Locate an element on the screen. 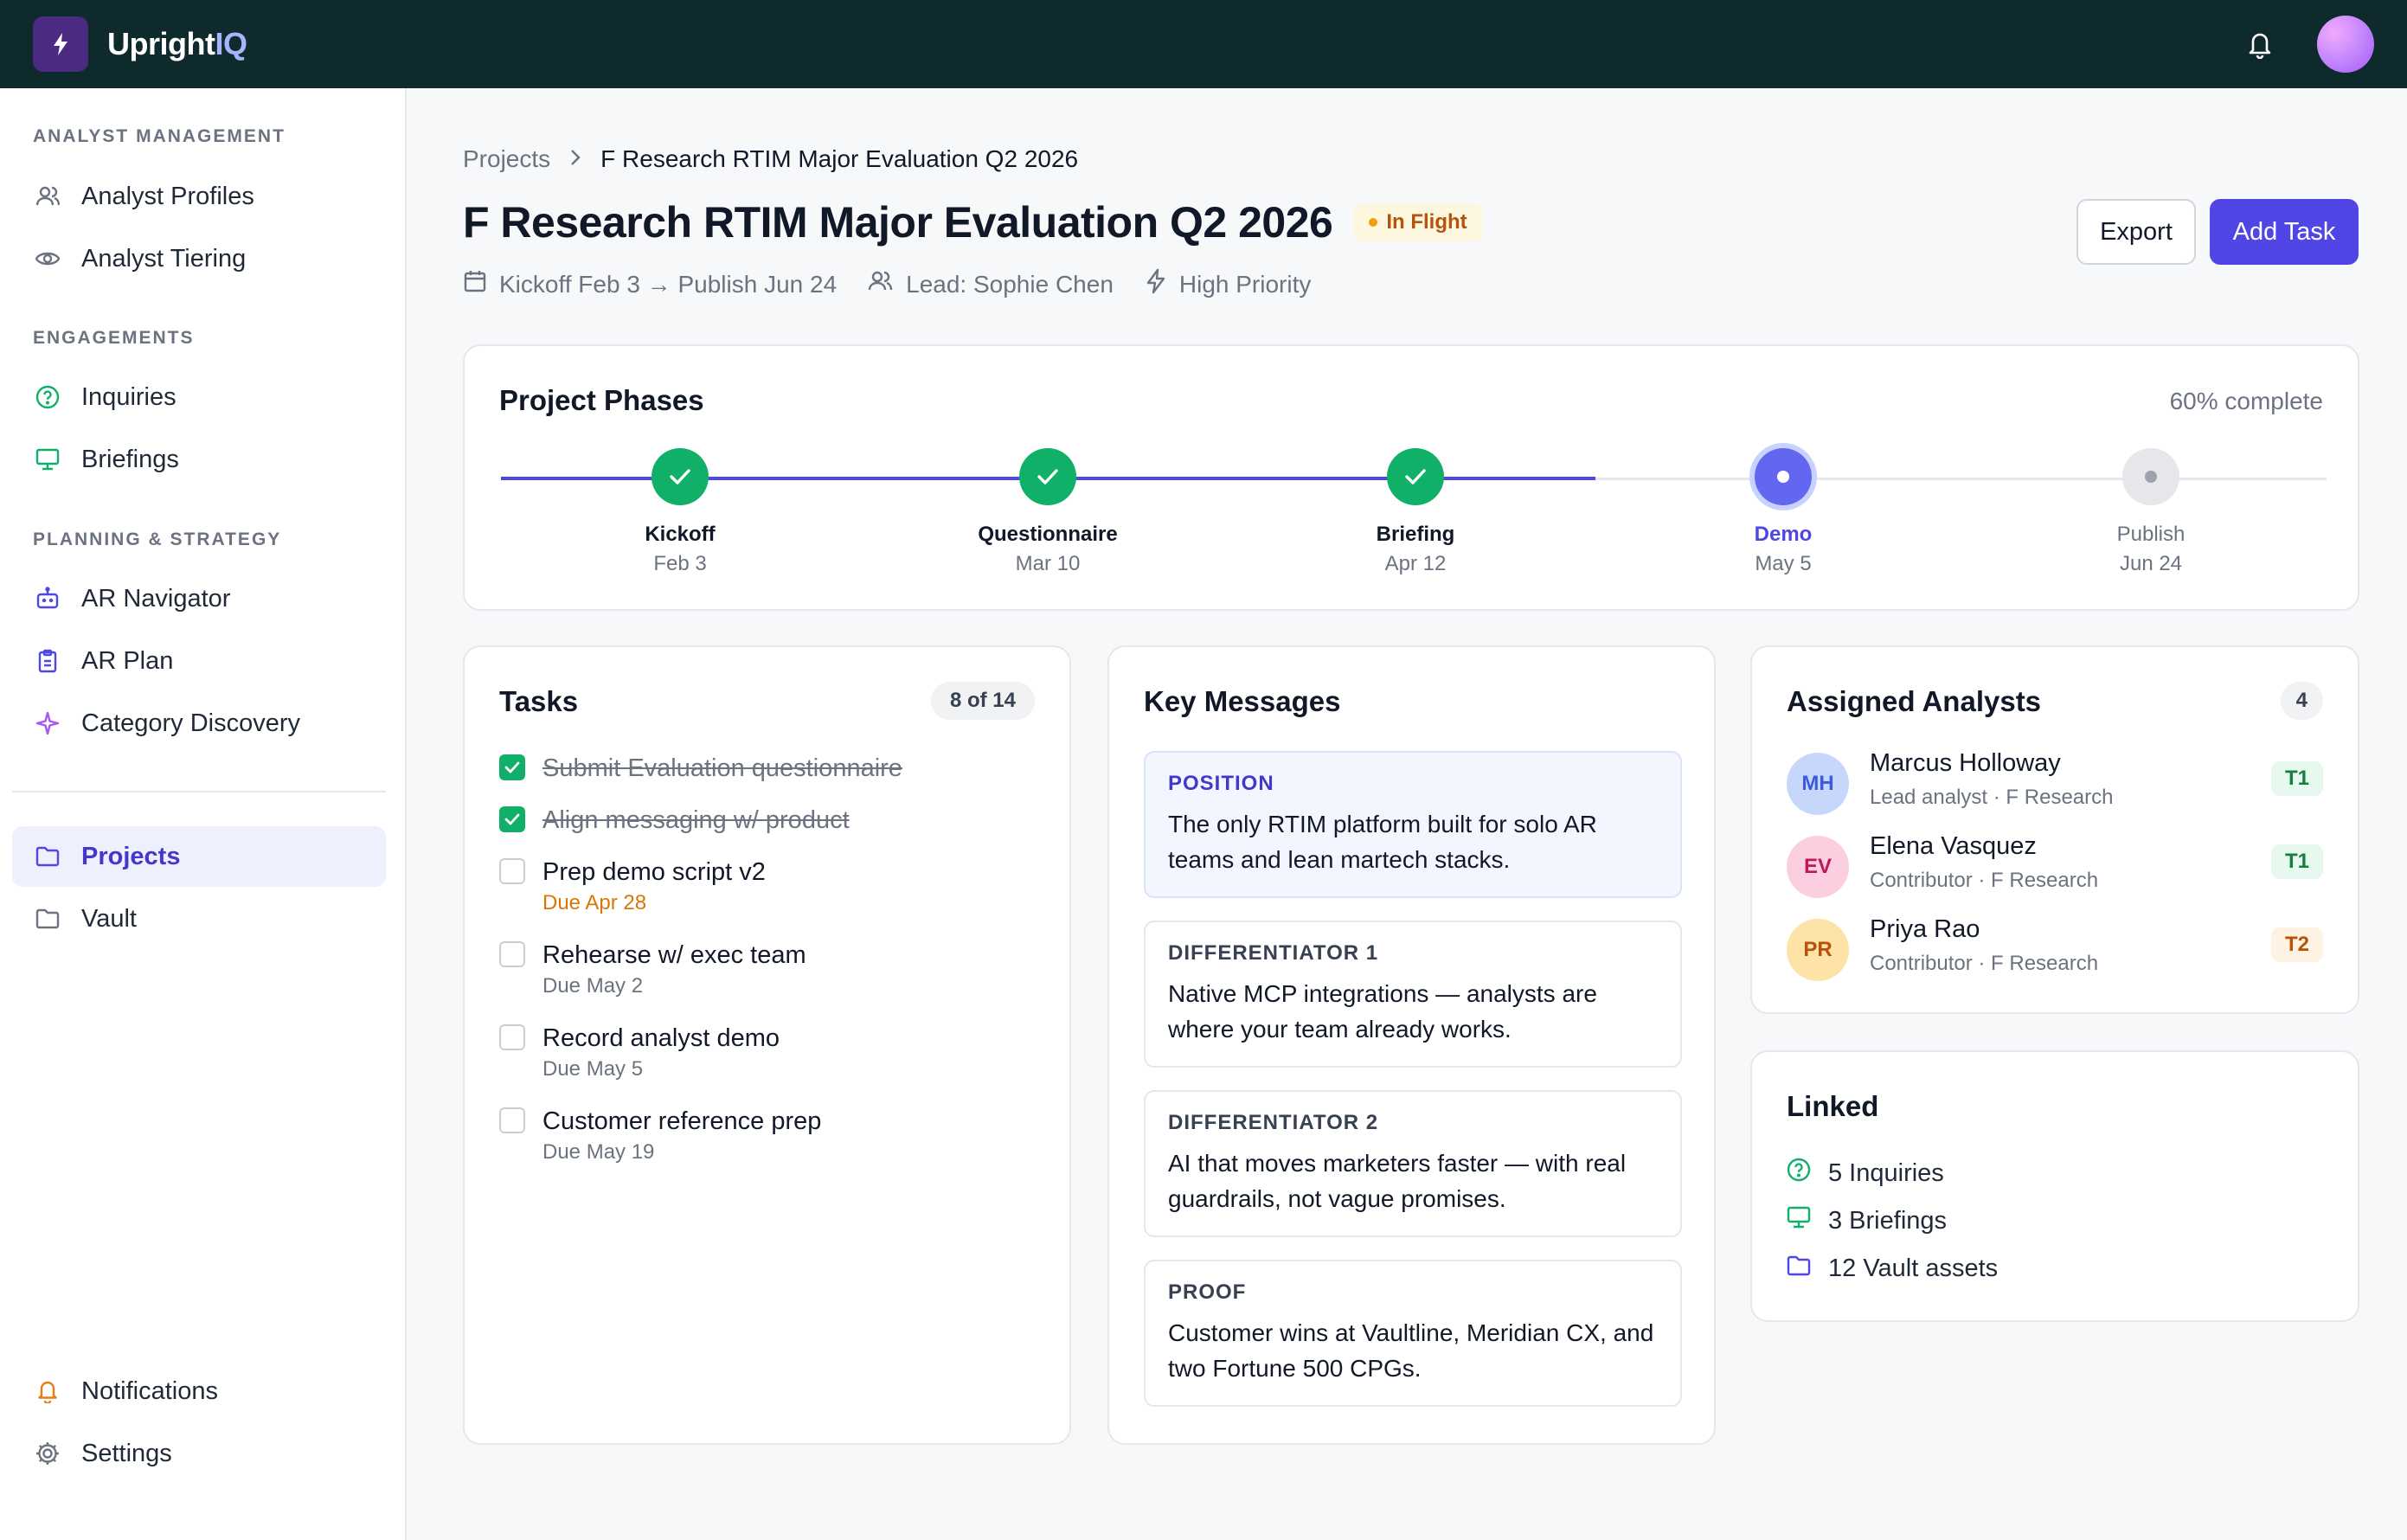 The width and height of the screenshot is (2407, 1540). phase-publish: Publish Jun 24 is located at coordinates (2151, 512).